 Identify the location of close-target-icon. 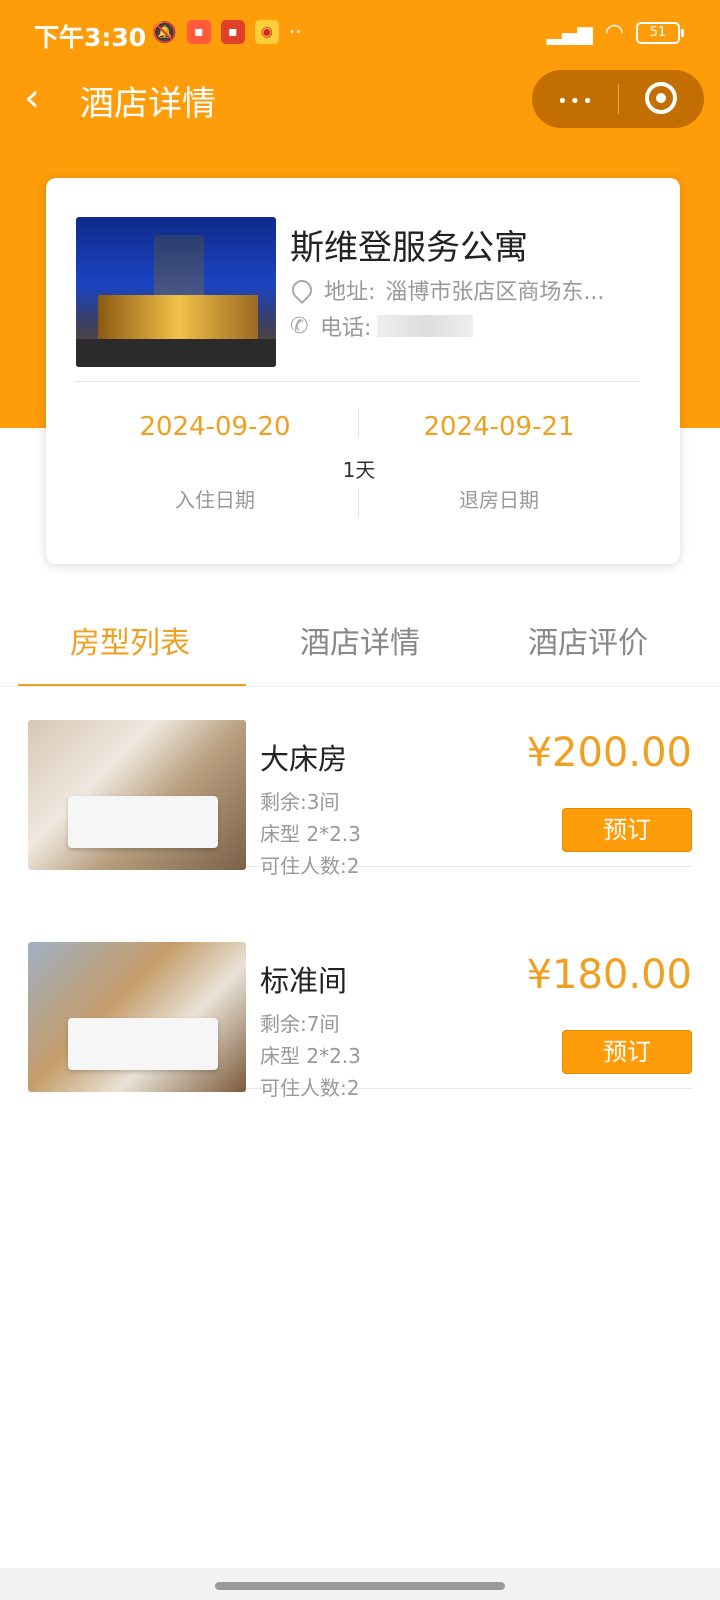
(661, 98).